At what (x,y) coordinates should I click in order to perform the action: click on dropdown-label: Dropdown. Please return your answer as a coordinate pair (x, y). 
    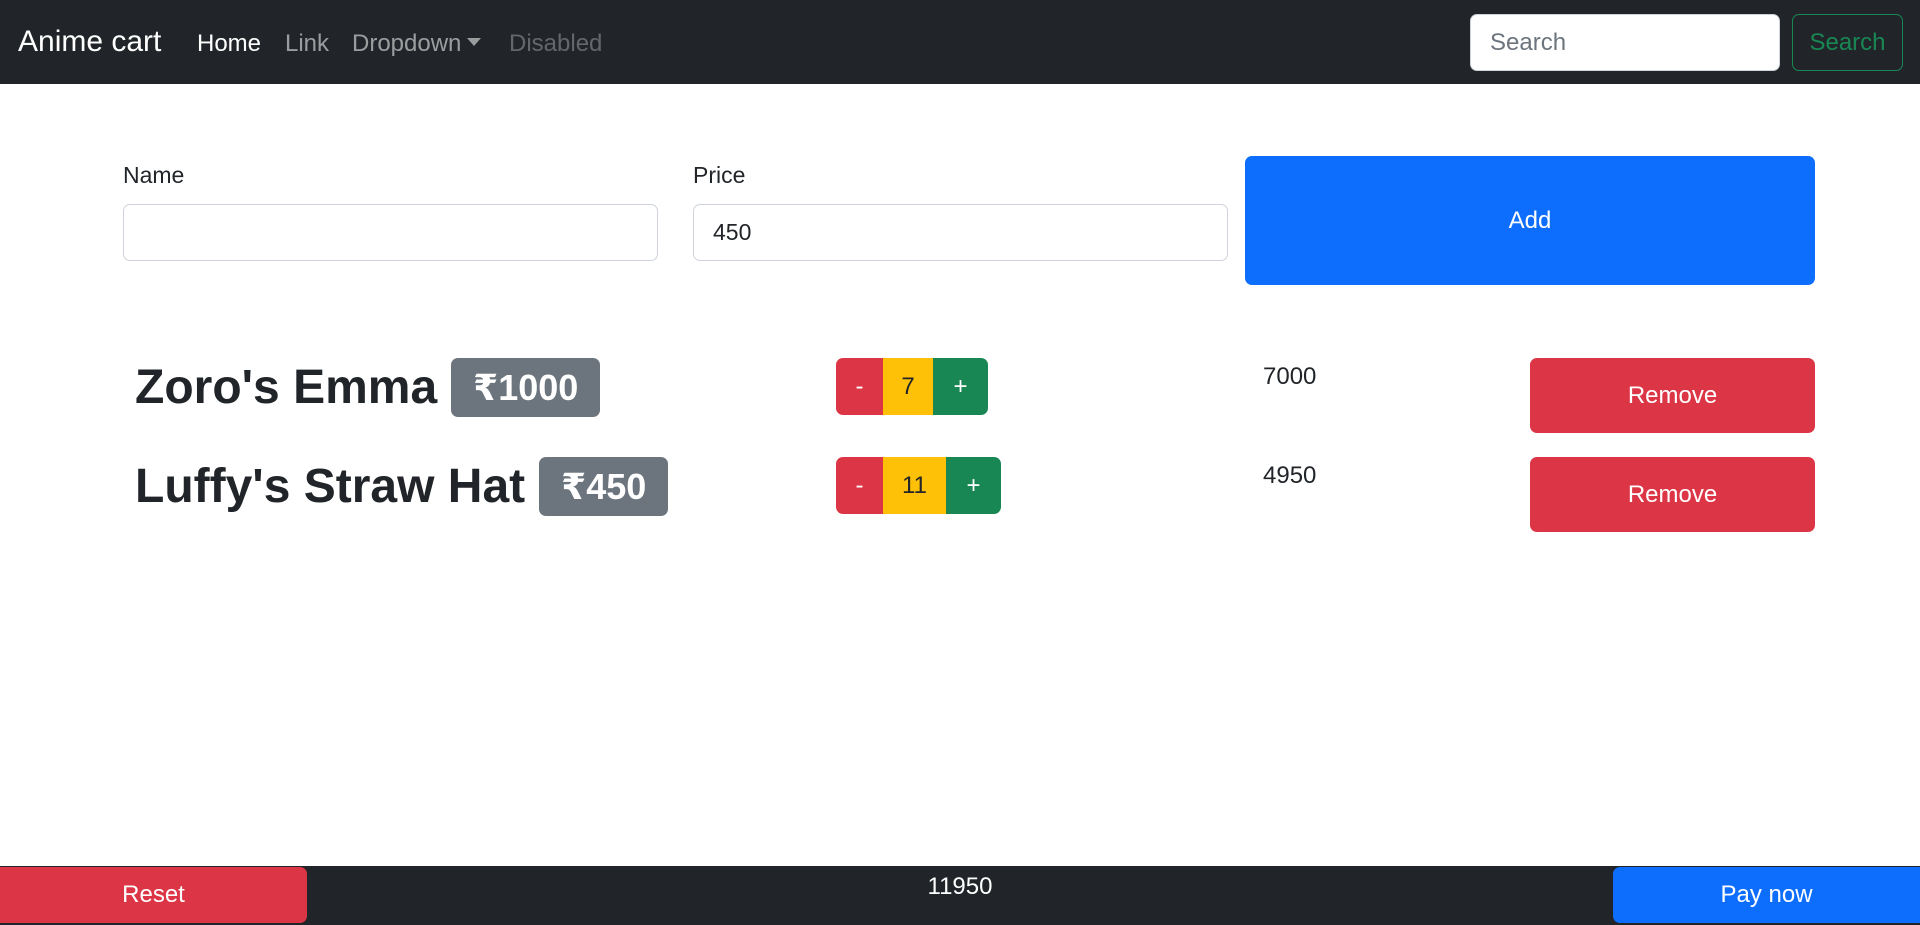
    Looking at the image, I should click on (407, 43).